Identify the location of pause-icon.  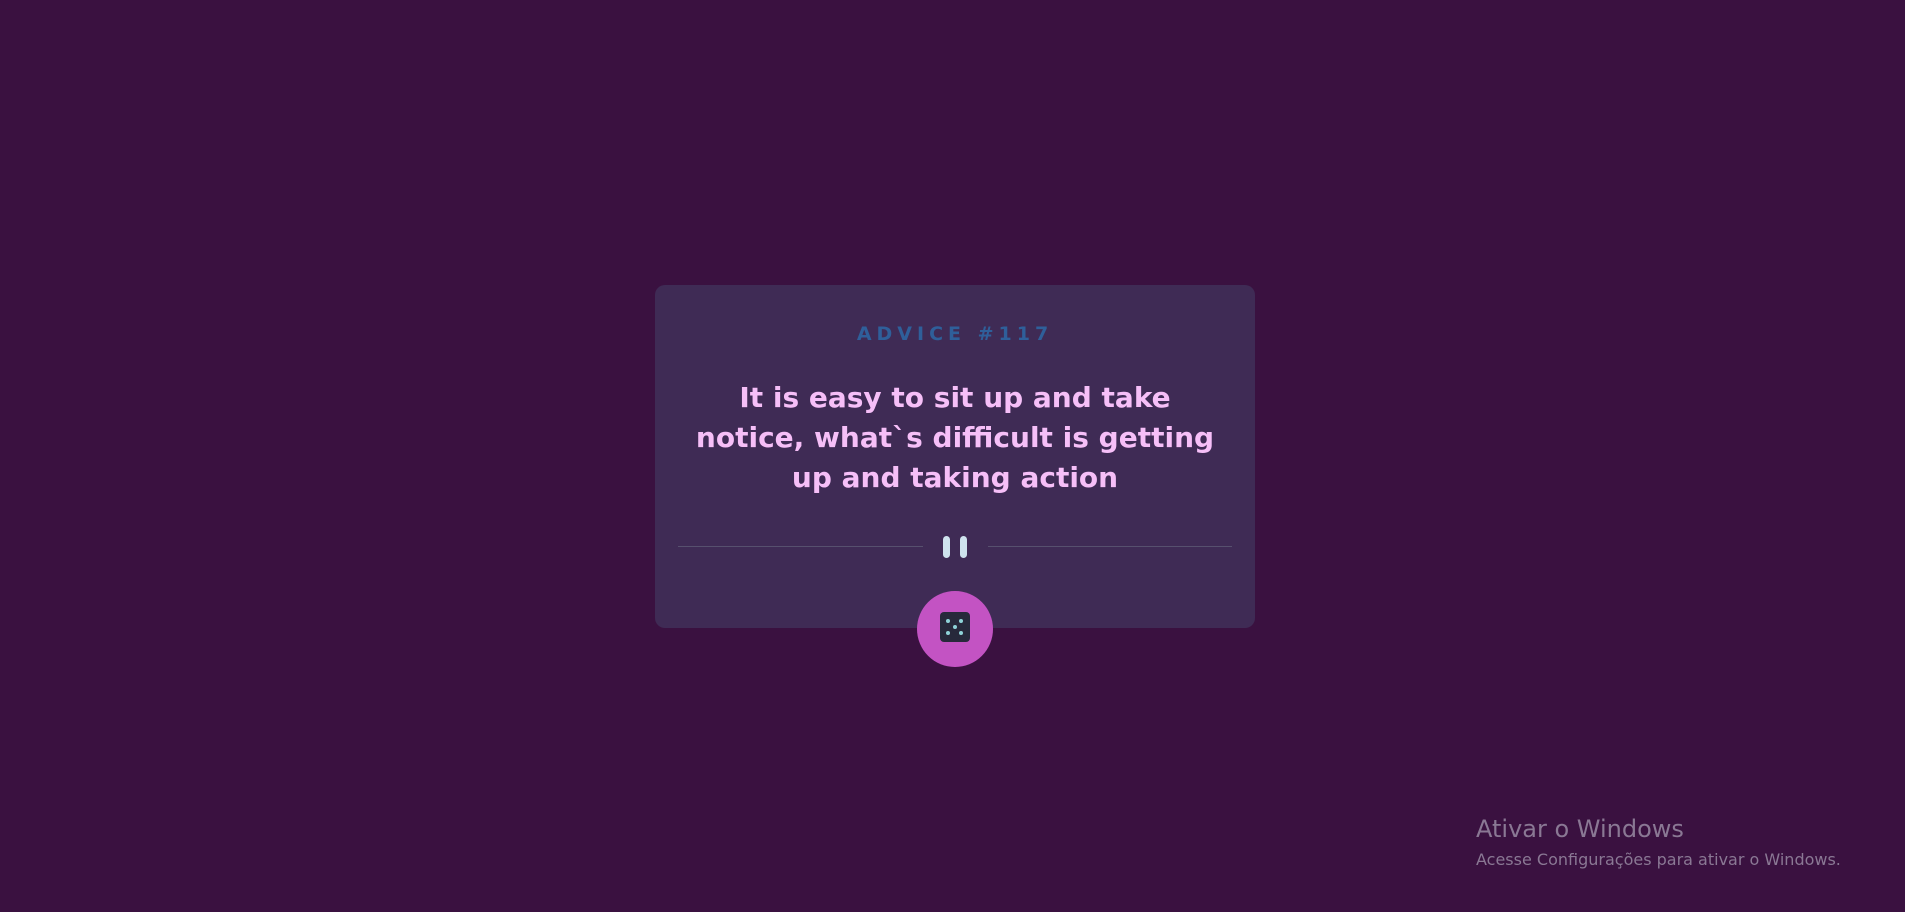
(956, 547).